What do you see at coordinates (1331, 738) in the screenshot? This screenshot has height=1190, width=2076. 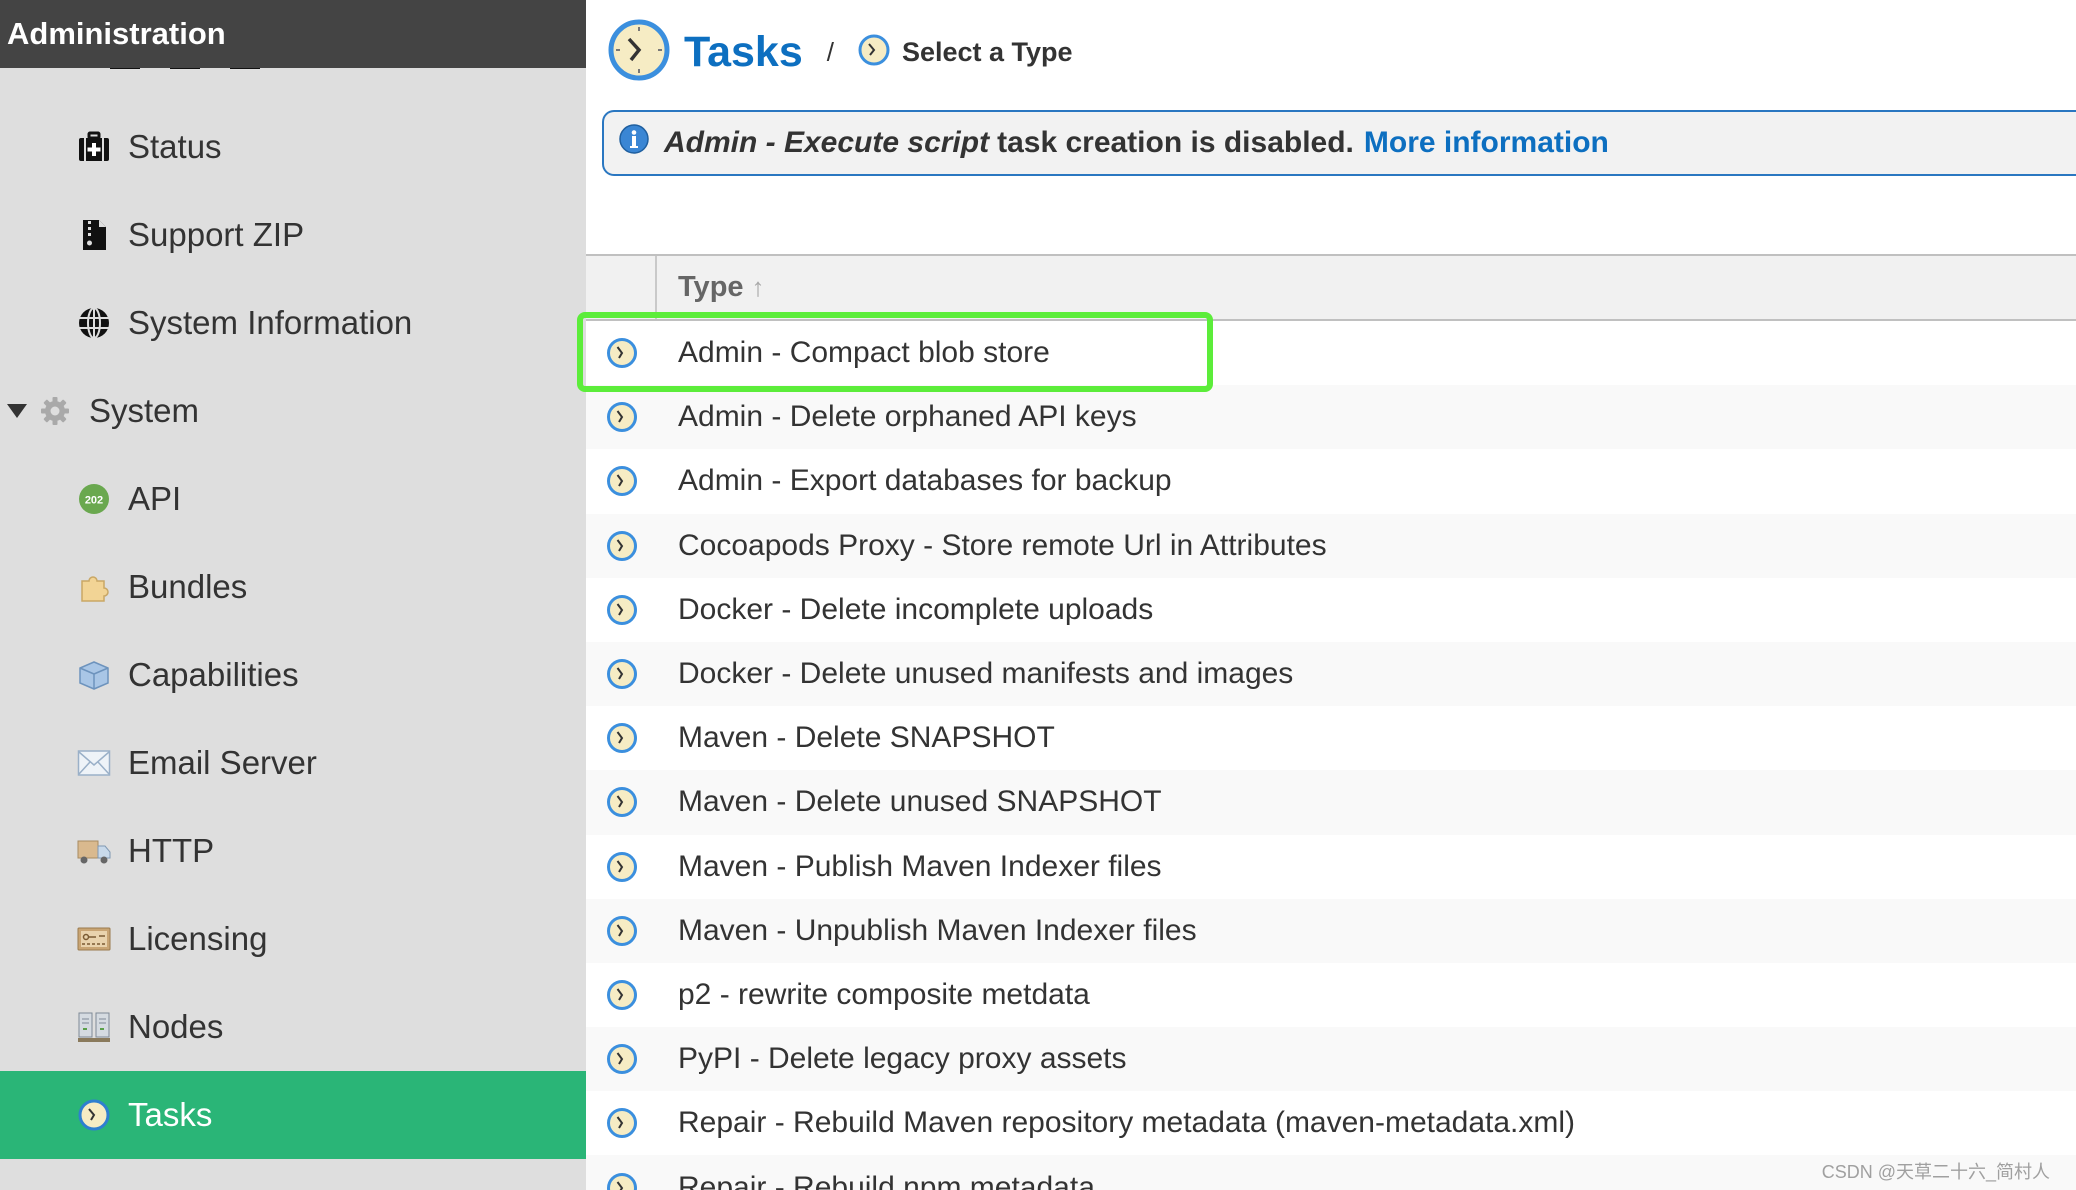 I see `table-row: Maven - Delete SNAPSHOT` at bounding box center [1331, 738].